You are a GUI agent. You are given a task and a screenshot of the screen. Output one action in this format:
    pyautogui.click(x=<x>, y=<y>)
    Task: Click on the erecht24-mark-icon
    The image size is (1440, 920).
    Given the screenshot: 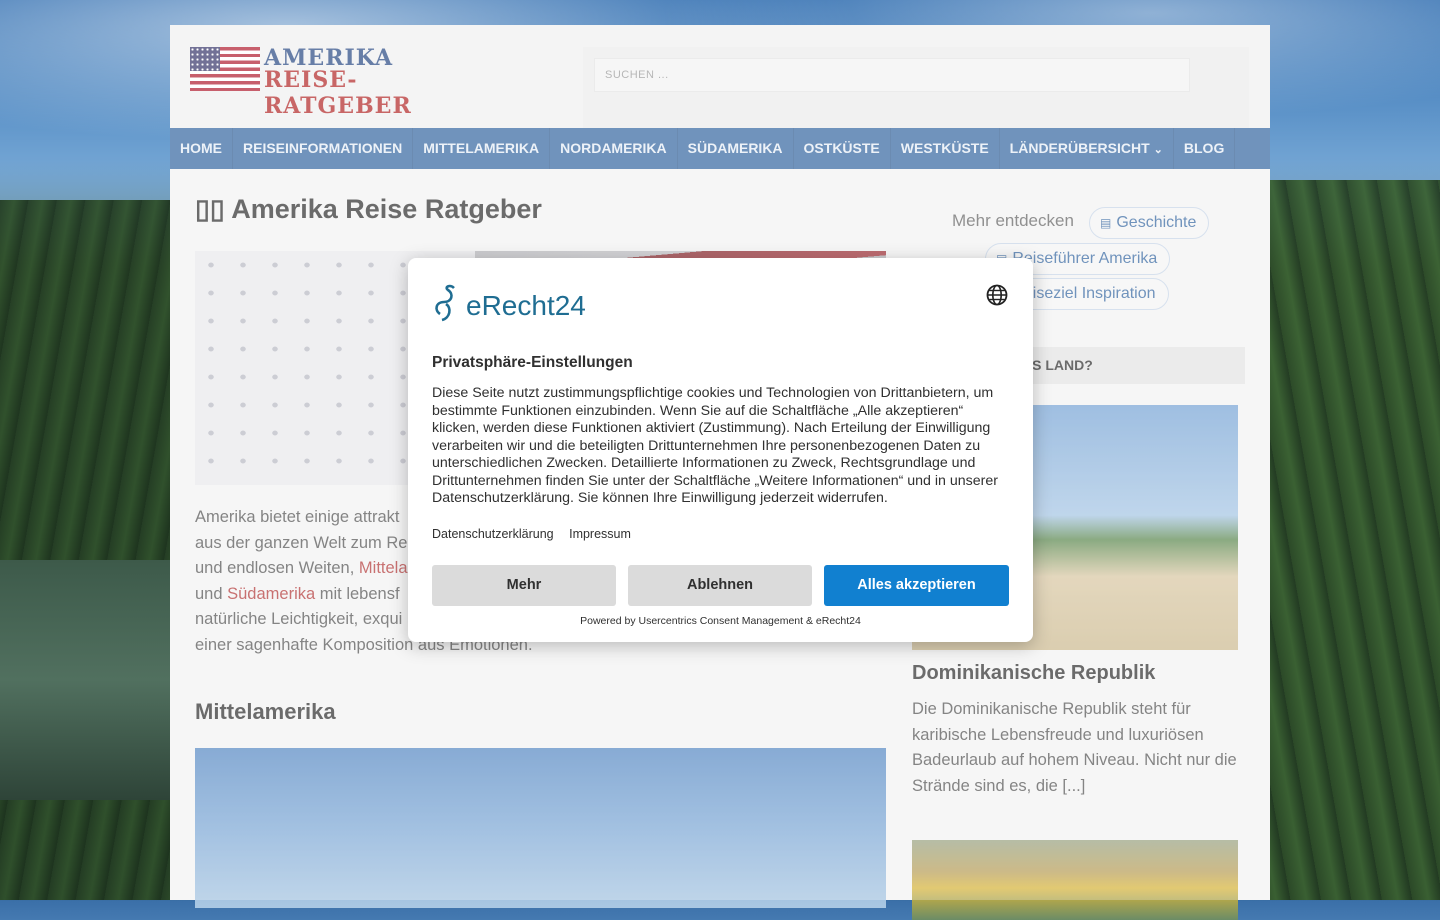 What is the action you would take?
    pyautogui.click(x=445, y=303)
    